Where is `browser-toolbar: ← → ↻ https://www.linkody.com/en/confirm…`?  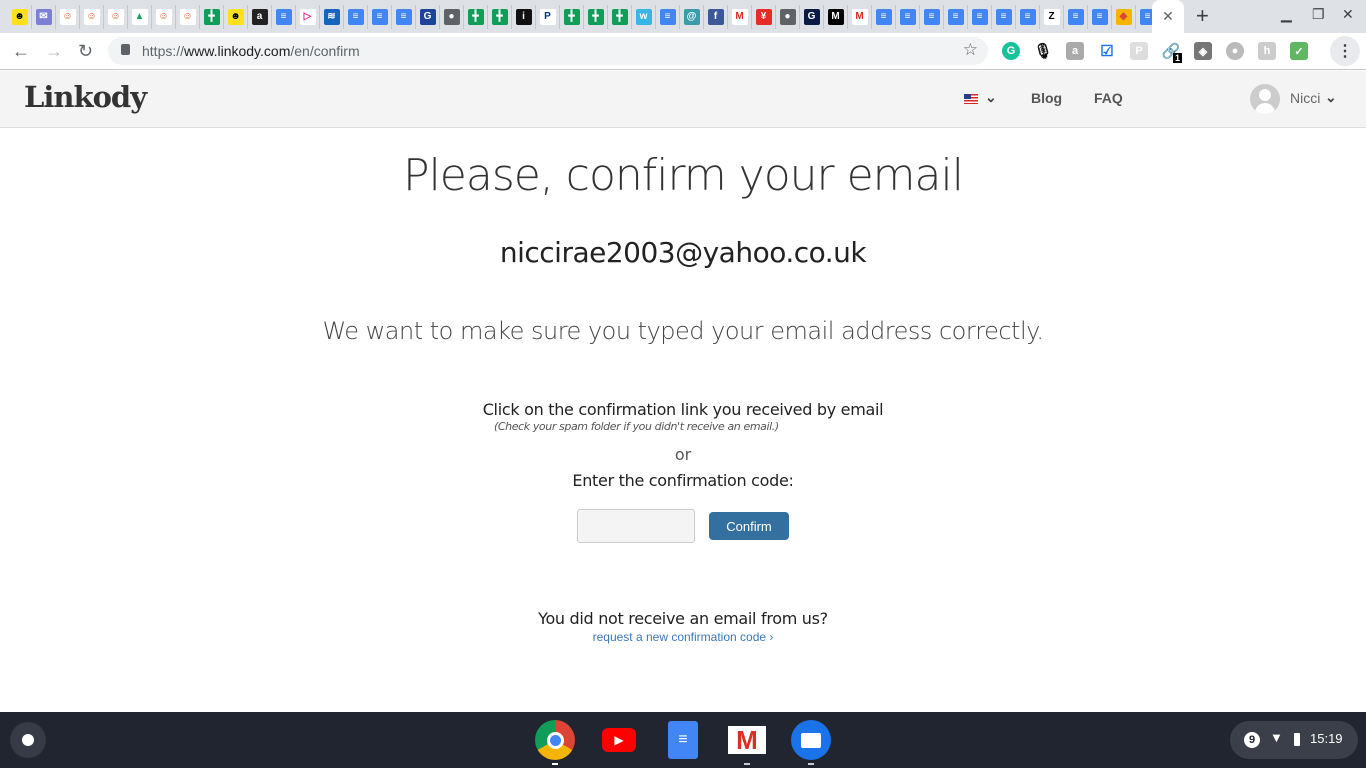
browser-toolbar: ← → ↻ https://www.linkody.com/en/confirm… is located at coordinates (683, 51).